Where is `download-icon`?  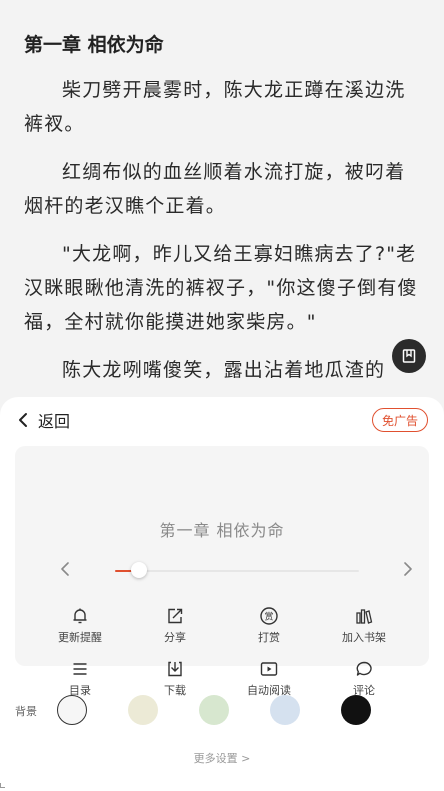
download-icon is located at coordinates (175, 669).